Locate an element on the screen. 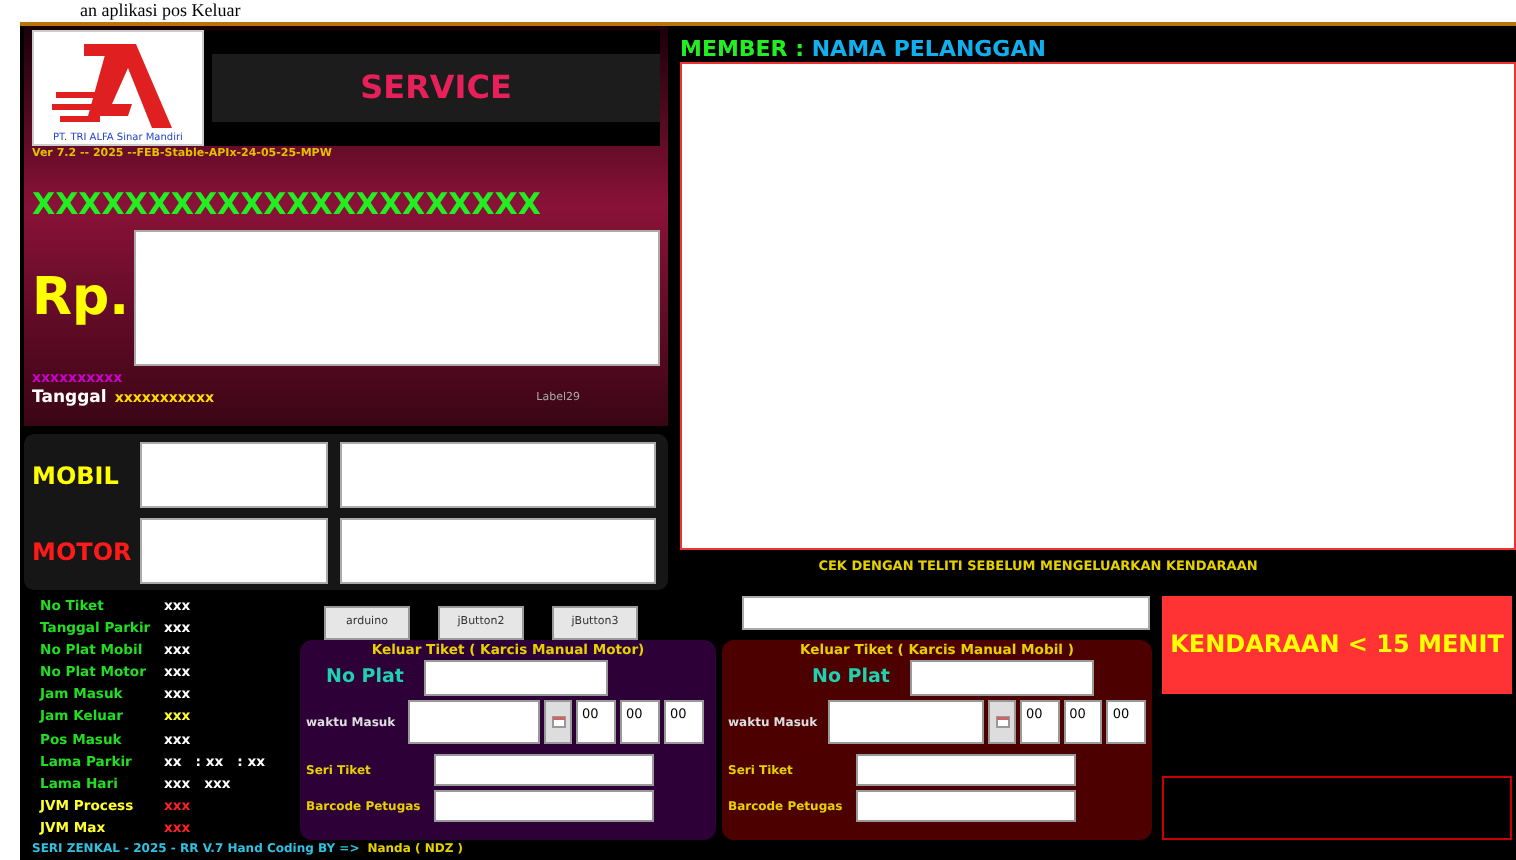 The image size is (1516, 860). code-text: XXXXXXXXXXXXXXXXXXXXXX is located at coordinates (287, 204).